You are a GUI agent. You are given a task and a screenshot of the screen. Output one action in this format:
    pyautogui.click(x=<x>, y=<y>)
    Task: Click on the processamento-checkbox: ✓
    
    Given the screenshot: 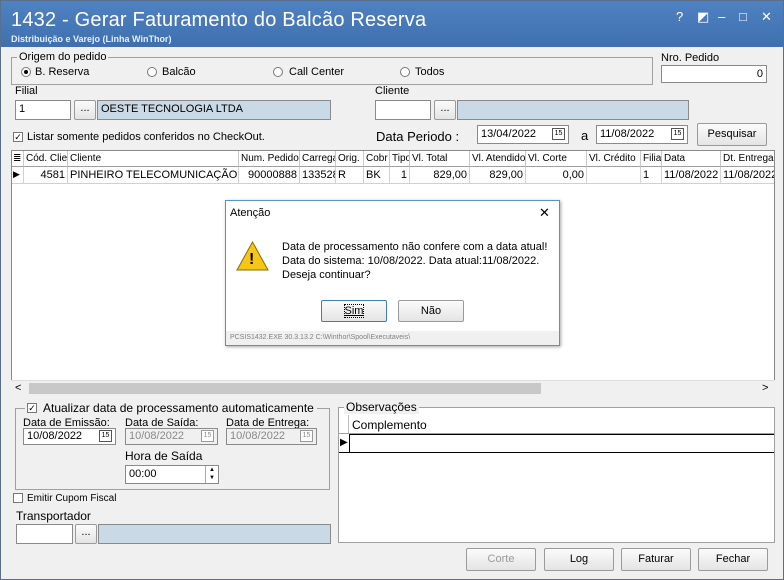 What is the action you would take?
    pyautogui.click(x=32, y=408)
    